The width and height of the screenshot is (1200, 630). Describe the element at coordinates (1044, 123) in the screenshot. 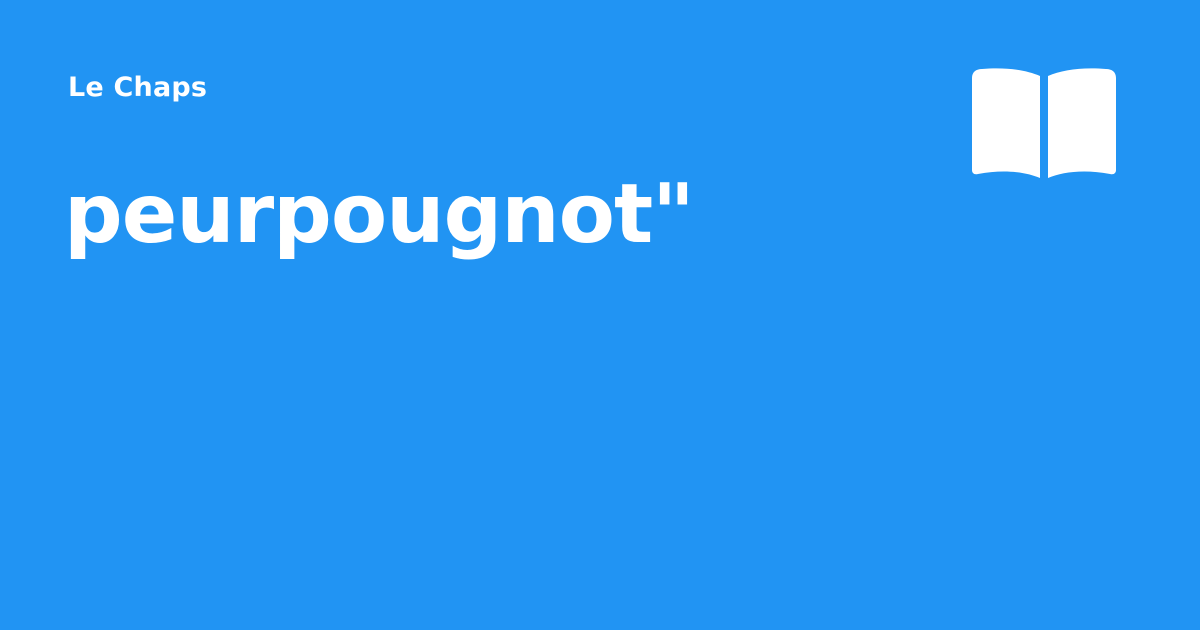

I see `open-book-icon` at that location.